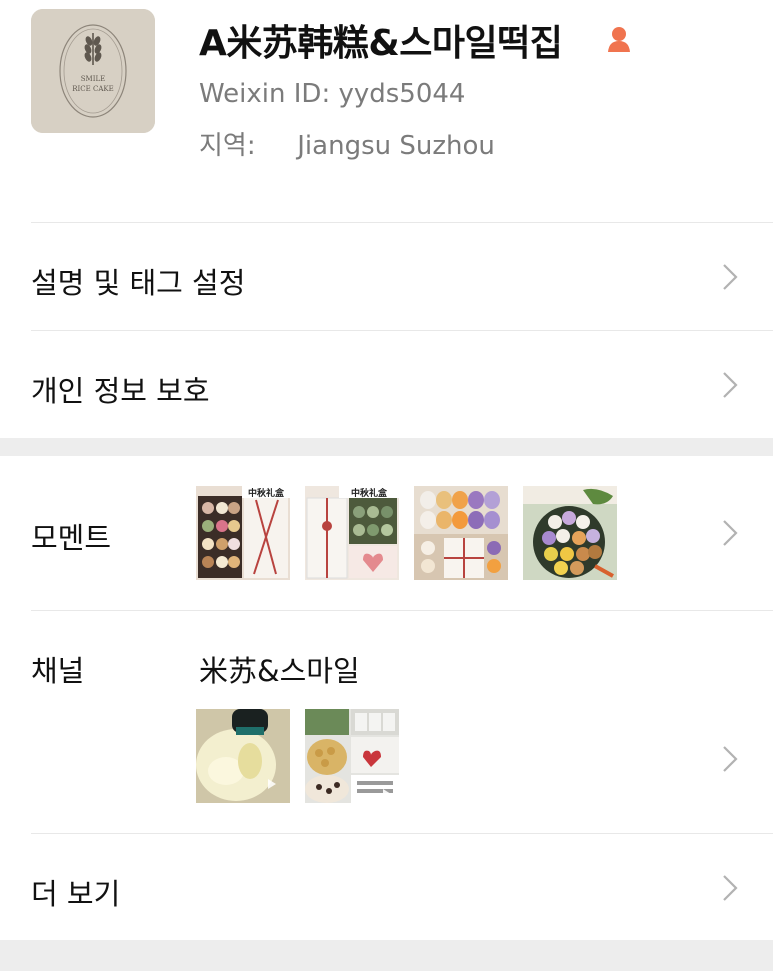 Image resolution: width=773 pixels, height=971 pixels. I want to click on region-label: 지역:, so click(227, 146).